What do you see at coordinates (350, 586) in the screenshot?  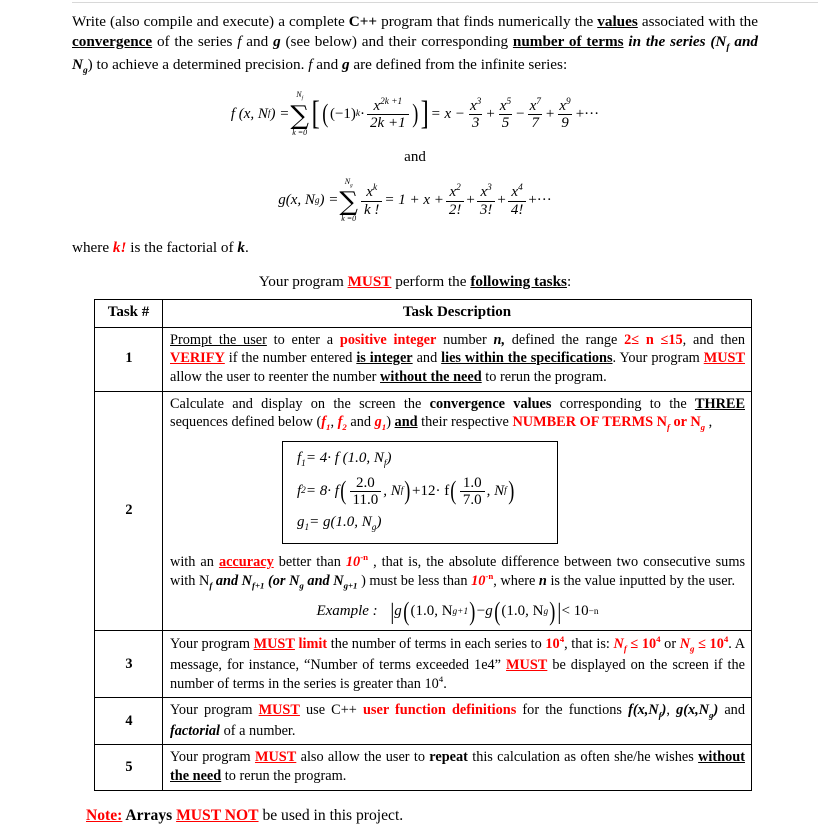 I see `t2b-ng1-sub: g+1` at bounding box center [350, 586].